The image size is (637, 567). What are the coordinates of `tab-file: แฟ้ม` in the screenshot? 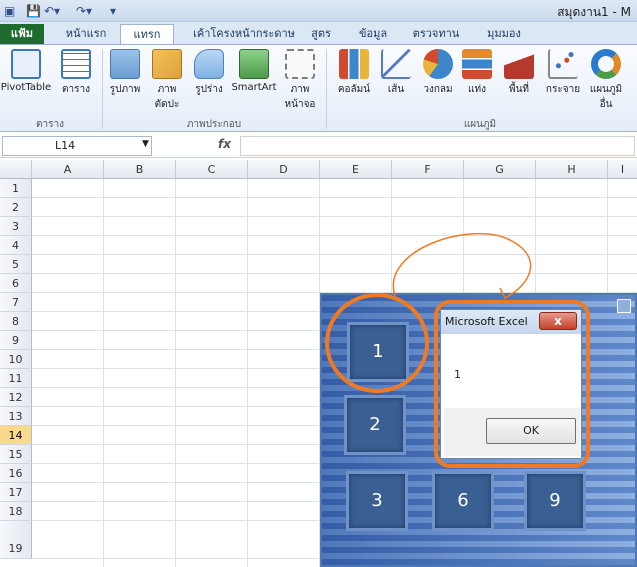 It's located at (22, 34).